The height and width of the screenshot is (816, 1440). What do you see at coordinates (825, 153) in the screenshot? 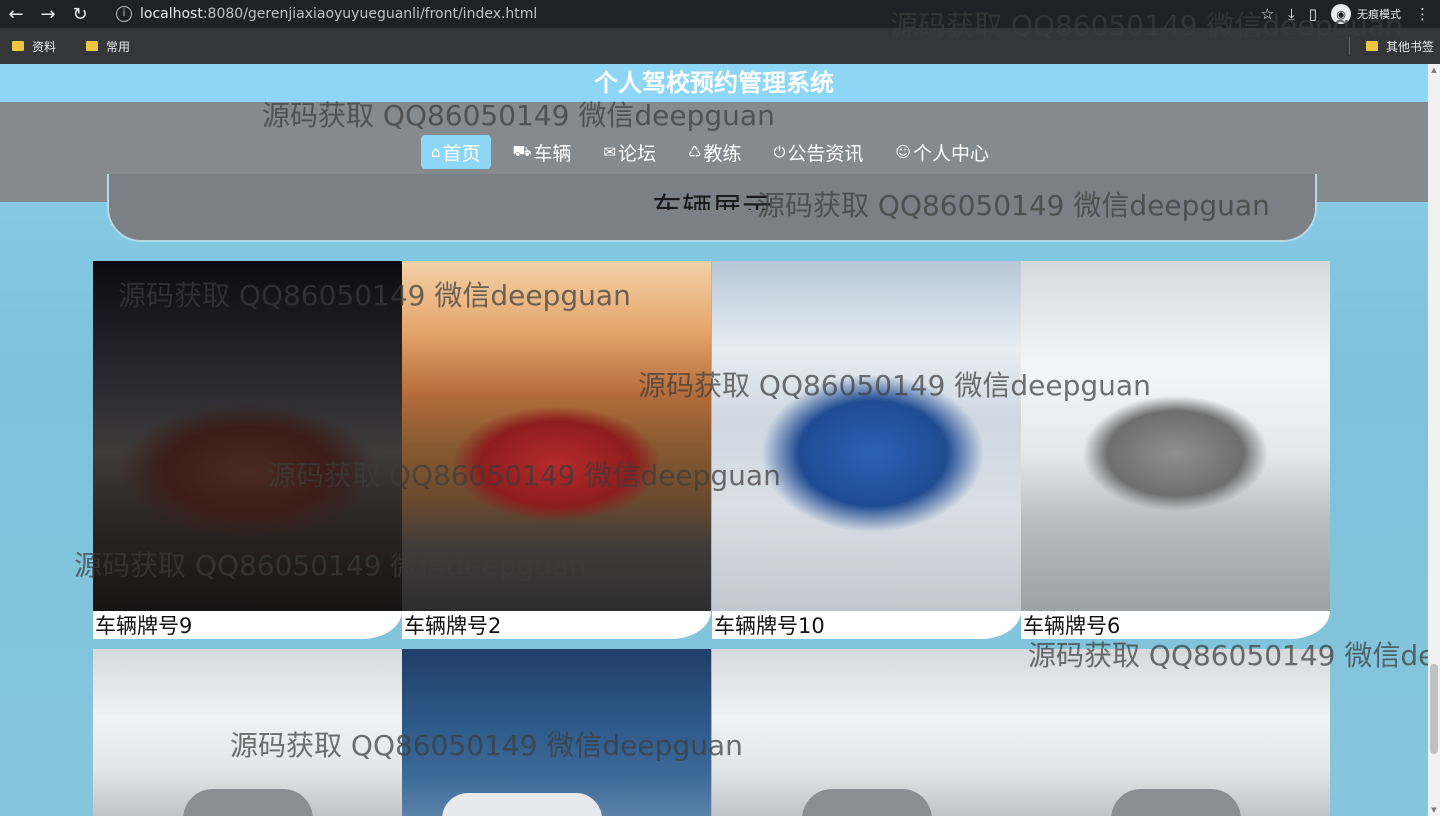
I see `nav-item-label: 公告资讯` at bounding box center [825, 153].